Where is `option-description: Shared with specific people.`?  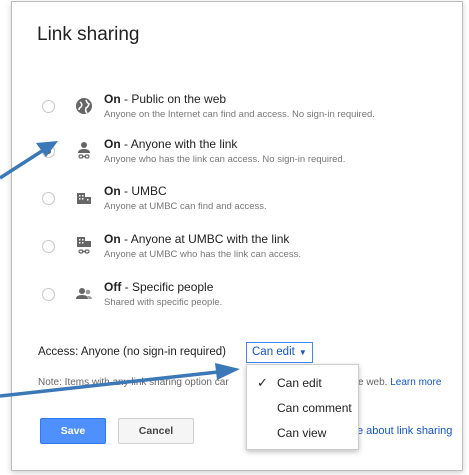
option-description: Shared with specific people. is located at coordinates (163, 302).